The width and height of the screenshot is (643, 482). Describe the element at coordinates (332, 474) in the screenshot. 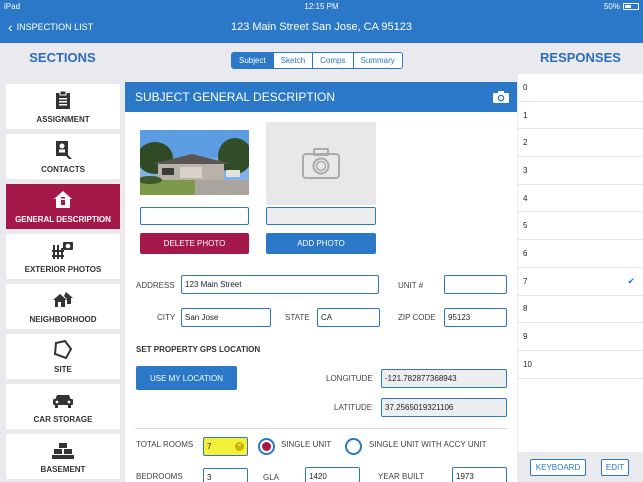

I see `gla-field: 1420` at that location.